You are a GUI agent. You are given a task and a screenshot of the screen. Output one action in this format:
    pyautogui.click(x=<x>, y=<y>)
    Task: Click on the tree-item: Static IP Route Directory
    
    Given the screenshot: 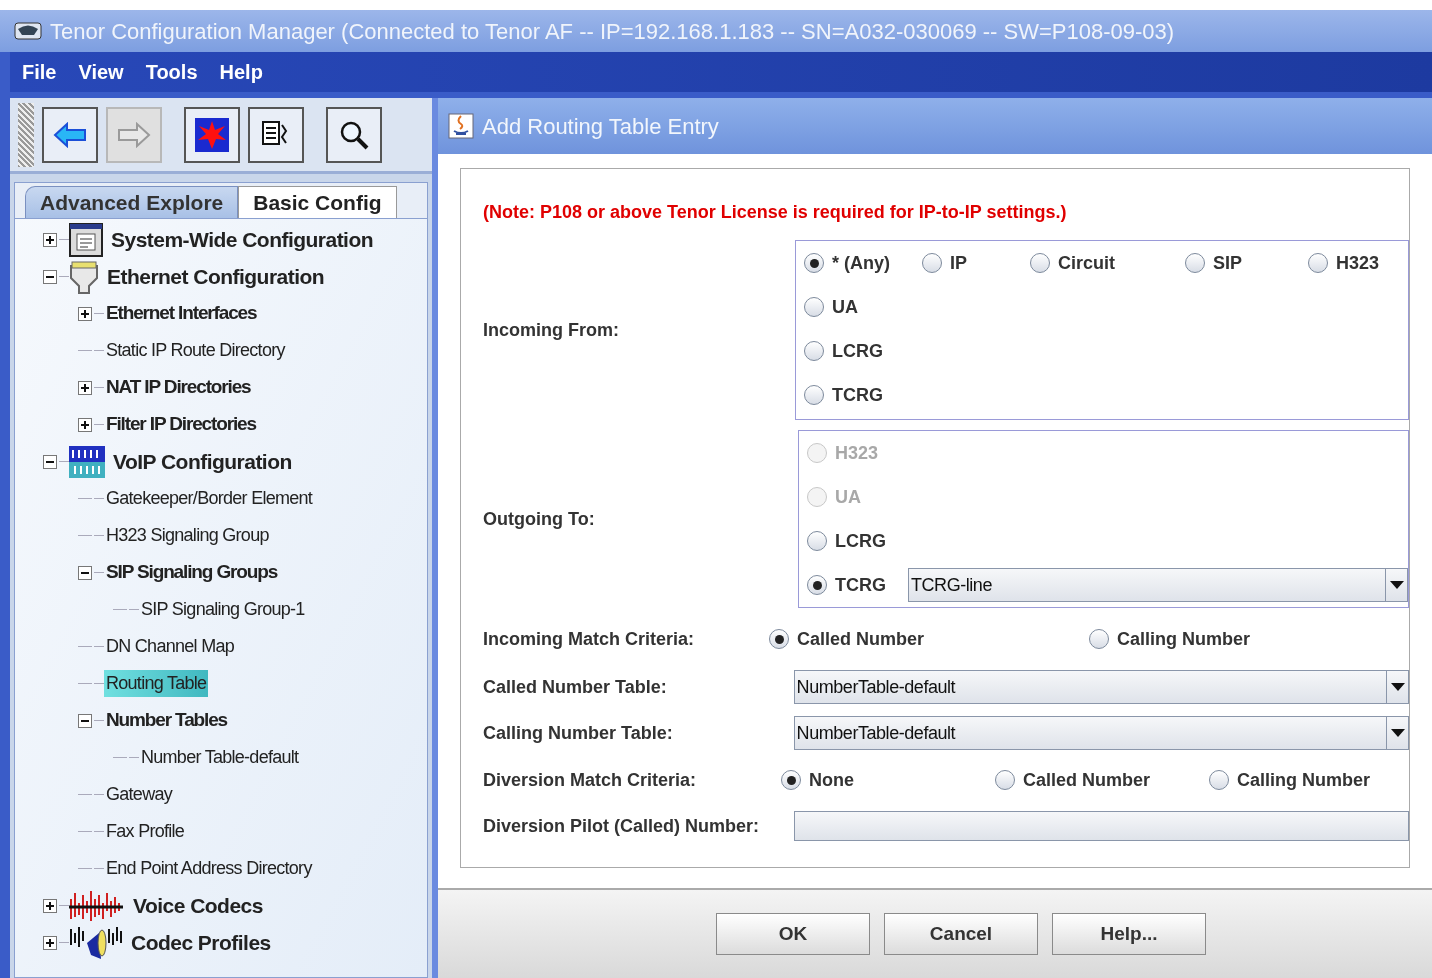 What is the action you would take?
    pyautogui.click(x=195, y=350)
    